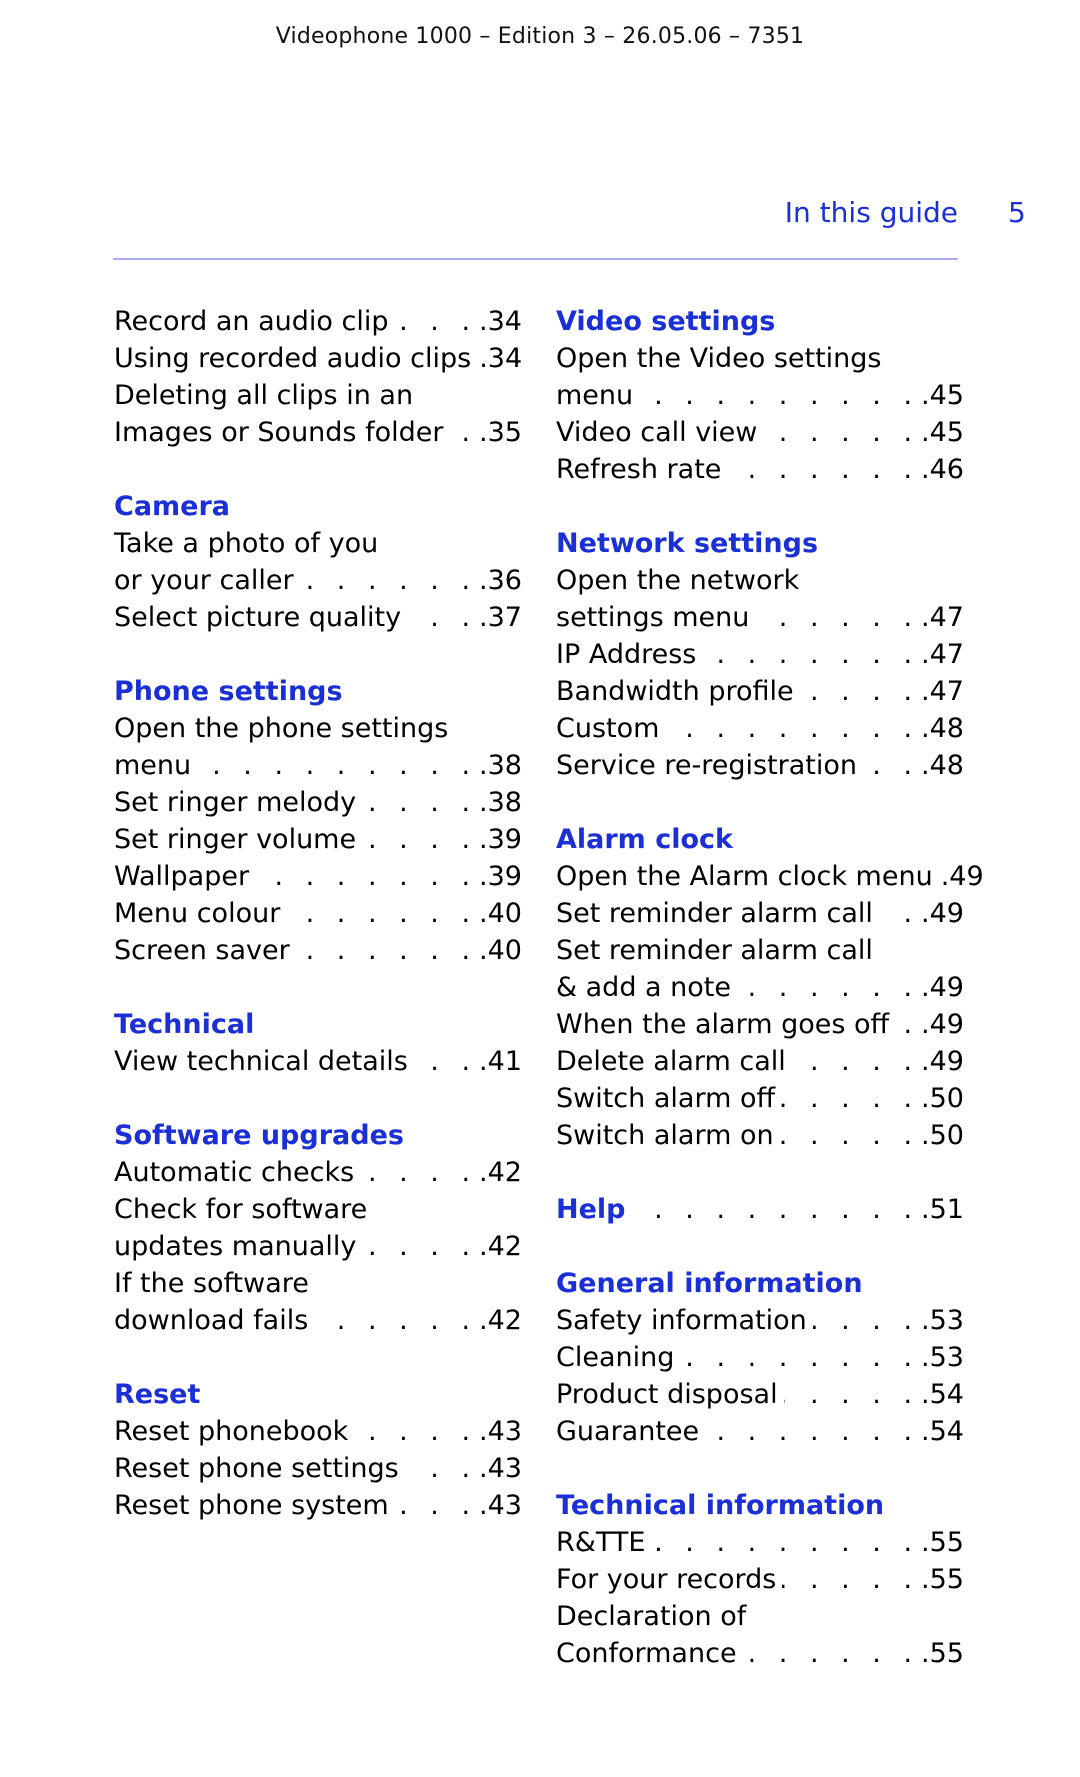 This screenshot has height=1777, width=1080. I want to click on toc-entry-title: Images or Sounds folder, so click(278, 432).